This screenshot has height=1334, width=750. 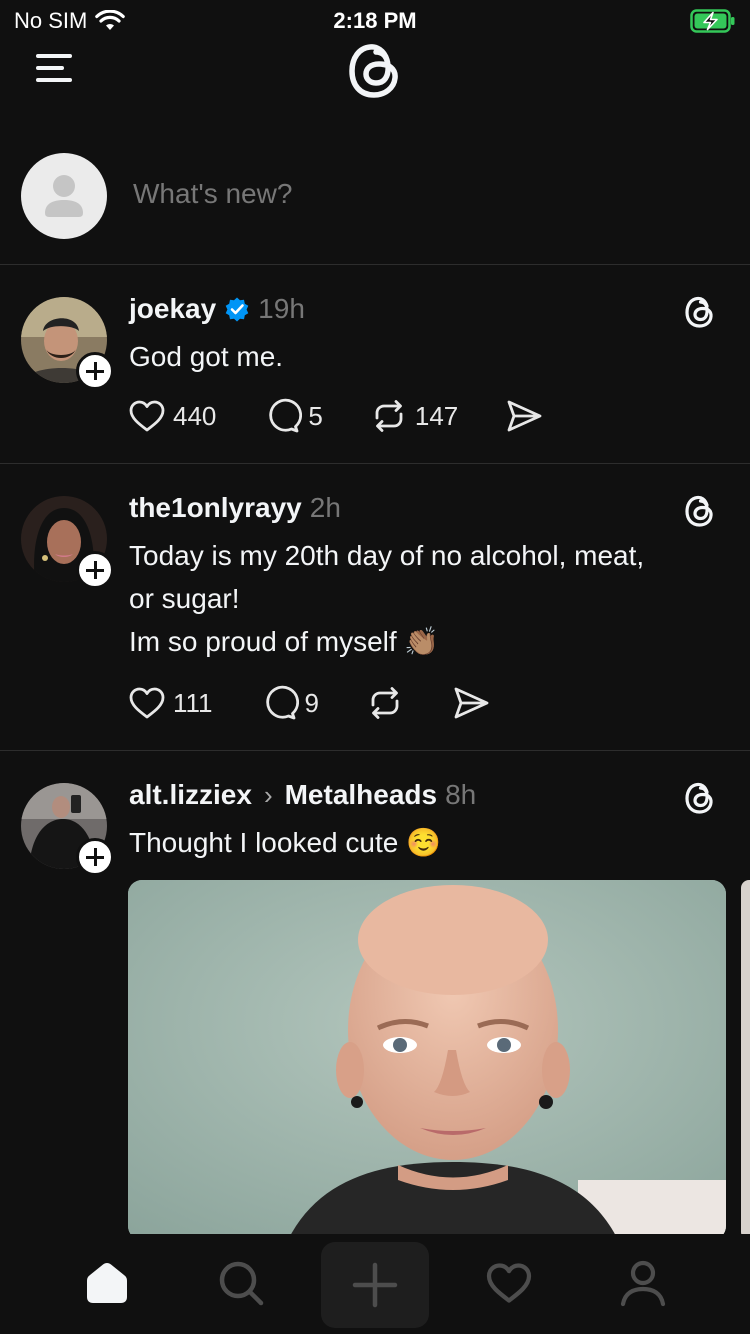 I want to click on tab-activity, so click(x=509, y=1283).